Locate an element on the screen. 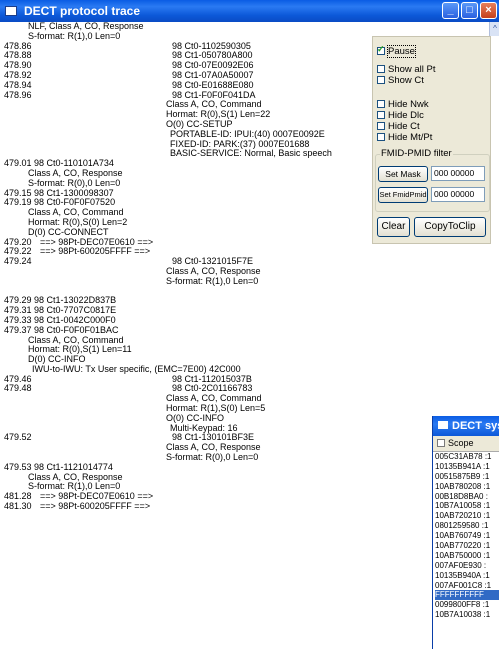 The height and width of the screenshot is (649, 499). hide-mtpt-label: Hide Mt/Pt is located at coordinates (410, 137).